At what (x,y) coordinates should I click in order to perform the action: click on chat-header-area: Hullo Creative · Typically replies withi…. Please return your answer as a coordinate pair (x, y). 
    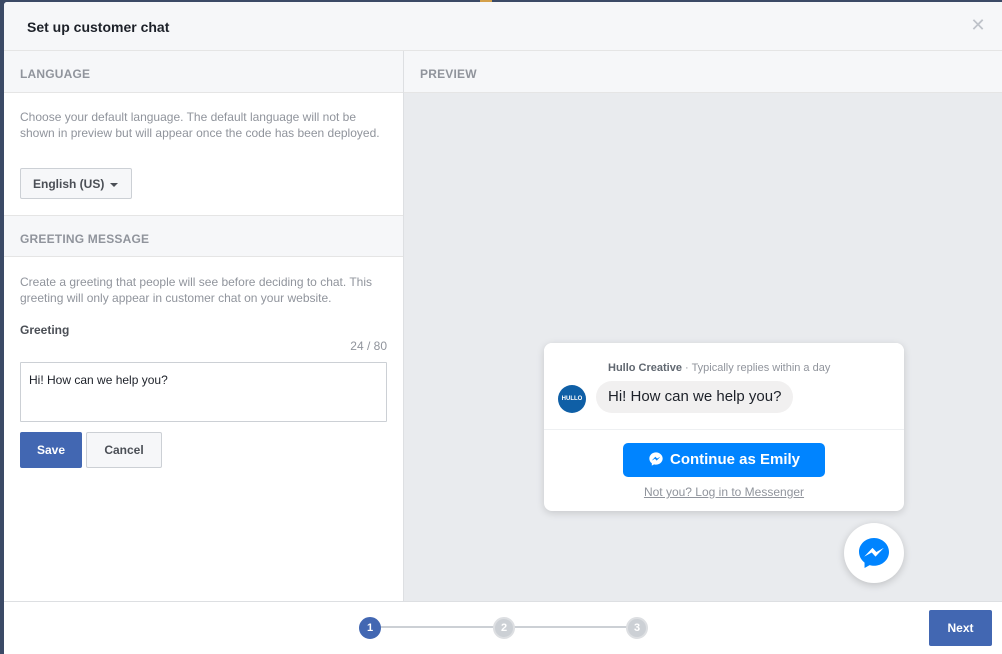
    Looking at the image, I should click on (724, 386).